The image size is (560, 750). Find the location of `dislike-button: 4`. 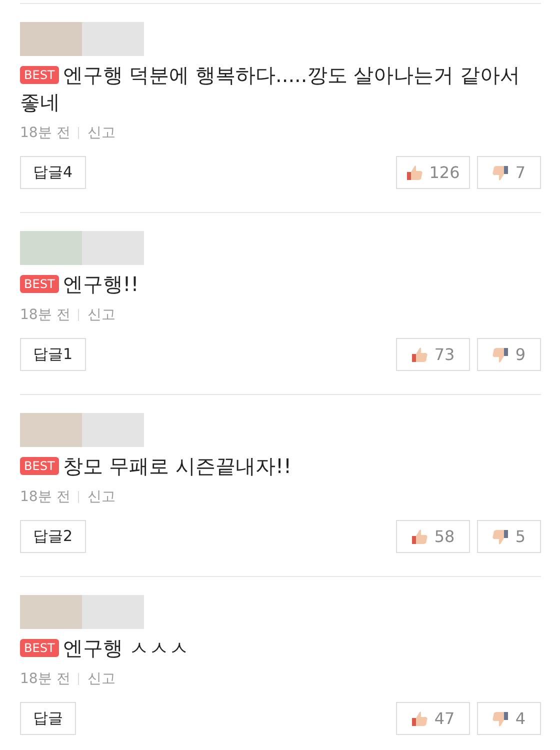

dislike-button: 4 is located at coordinates (509, 718).